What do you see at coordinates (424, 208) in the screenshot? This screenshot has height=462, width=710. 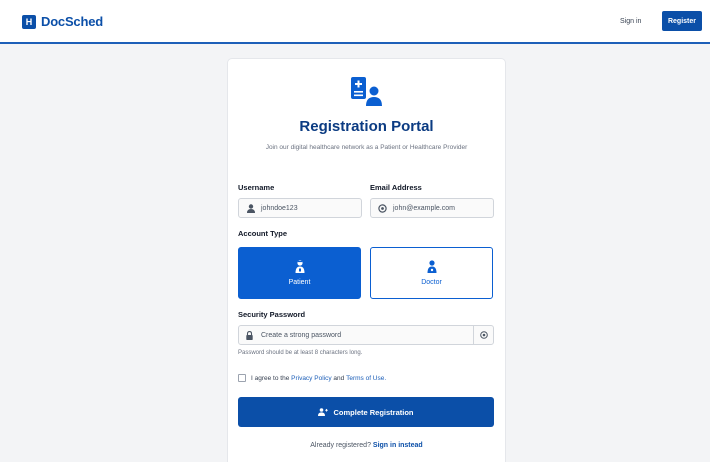 I see `email-placeholder: john@example.com` at bounding box center [424, 208].